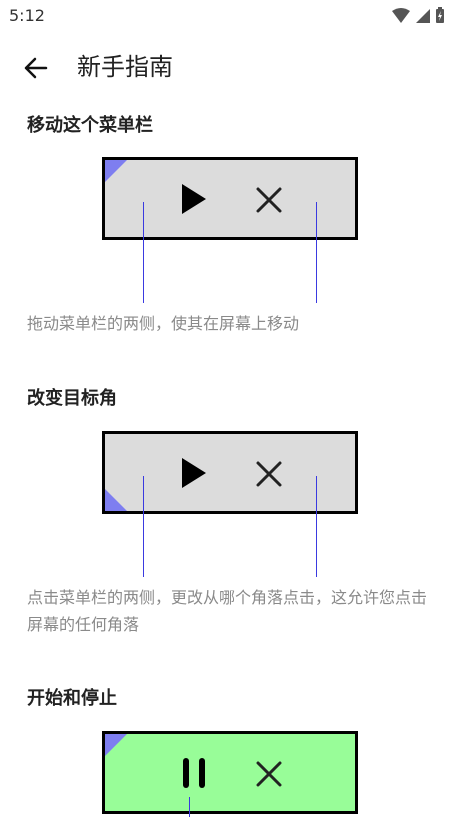 This screenshot has height=817, width=460. What do you see at coordinates (72, 698) in the screenshot?
I see `section-heading-start-stop: 开始和停止` at bounding box center [72, 698].